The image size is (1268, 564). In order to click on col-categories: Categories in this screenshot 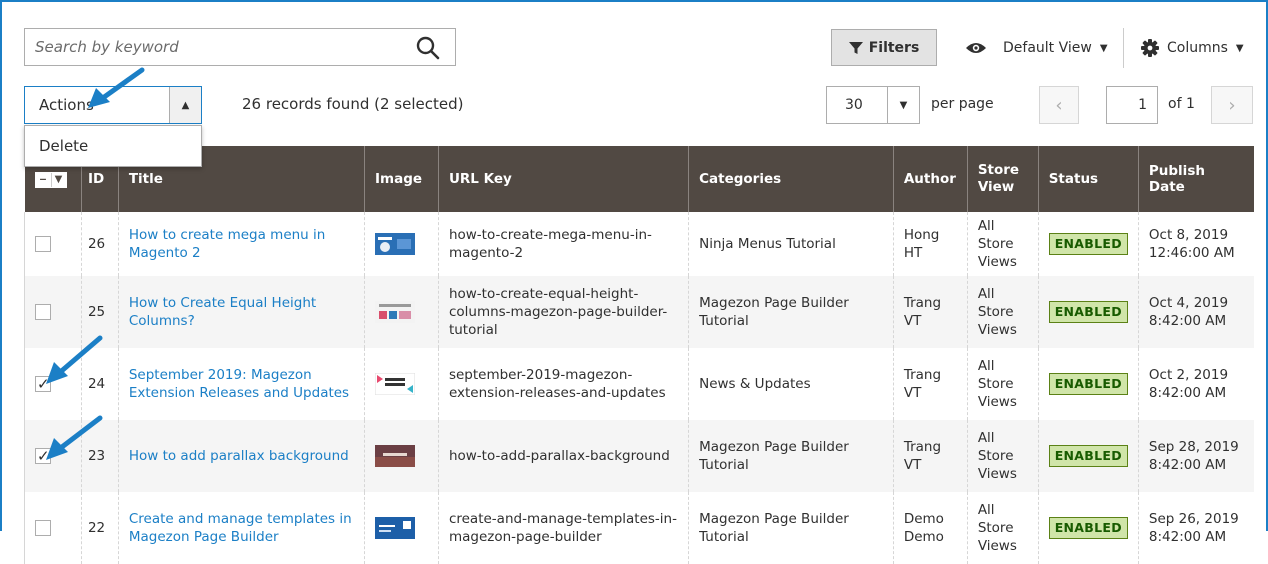, I will do `click(791, 179)`.